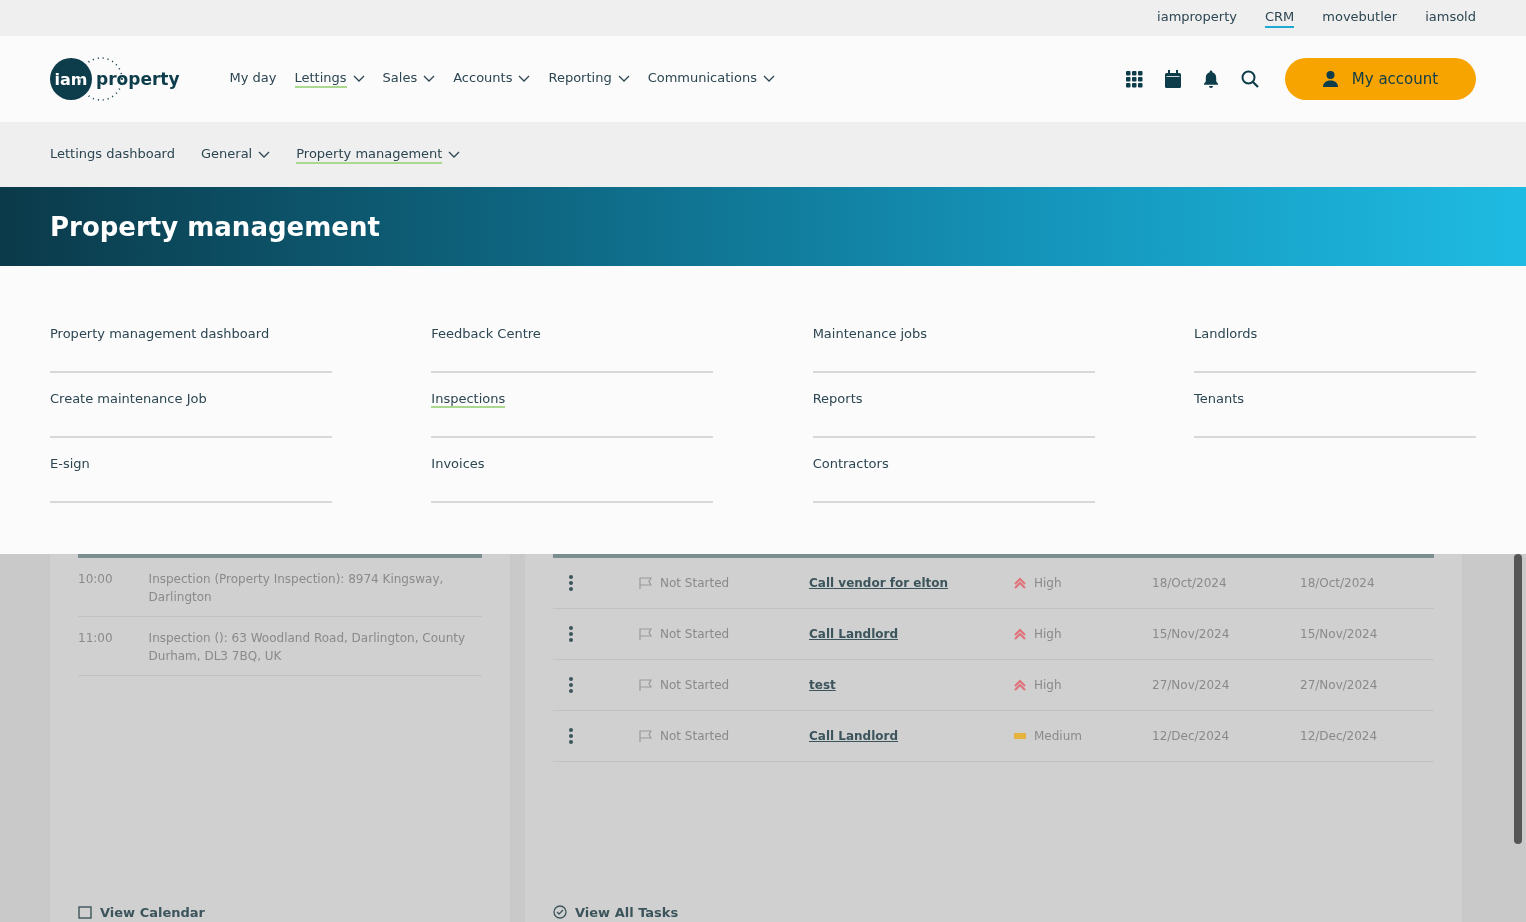 Image resolution: width=1526 pixels, height=922 pixels. Describe the element at coordinates (1279, 18) in the screenshot. I see `brand-link: CRM` at that location.